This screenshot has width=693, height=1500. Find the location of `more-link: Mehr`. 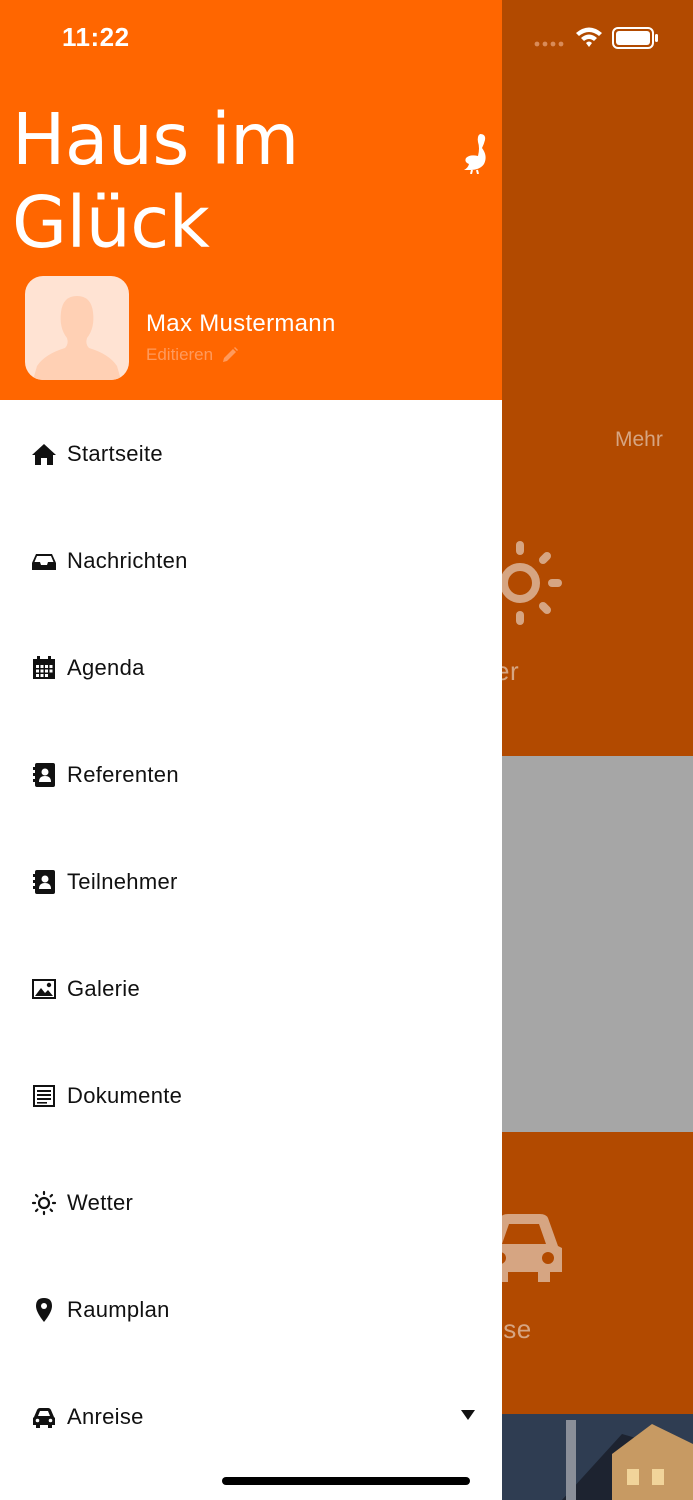

more-link: Mehr is located at coordinates (639, 440).